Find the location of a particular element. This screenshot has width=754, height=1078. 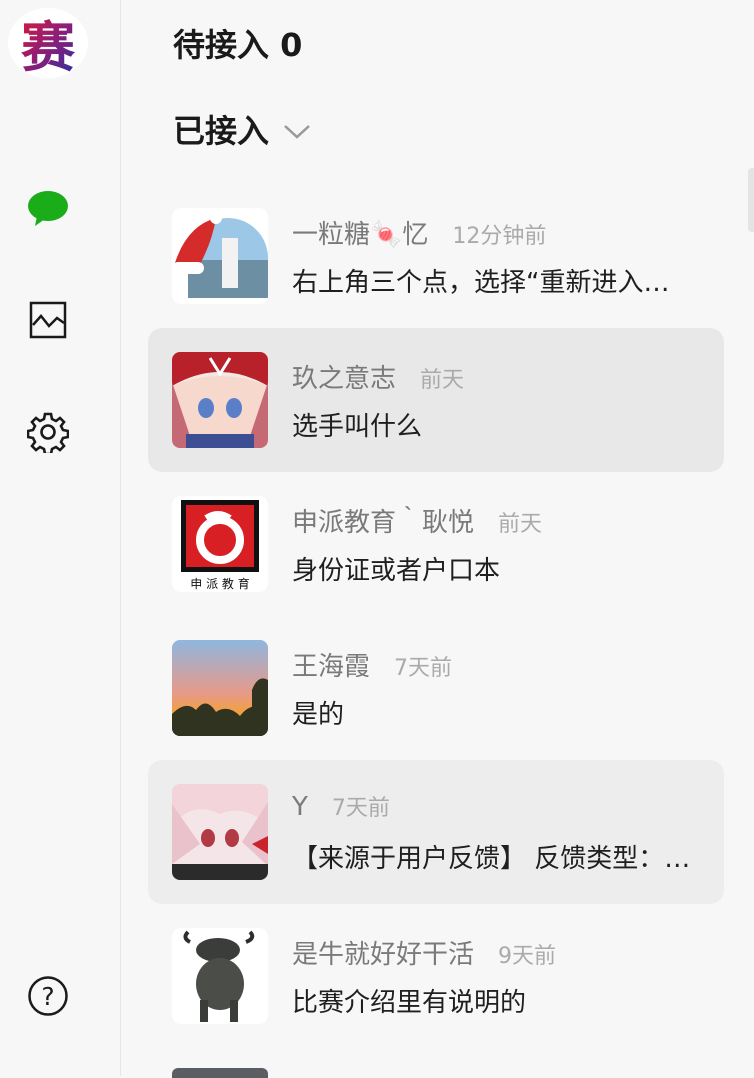

chat-icon is located at coordinates (48, 210).